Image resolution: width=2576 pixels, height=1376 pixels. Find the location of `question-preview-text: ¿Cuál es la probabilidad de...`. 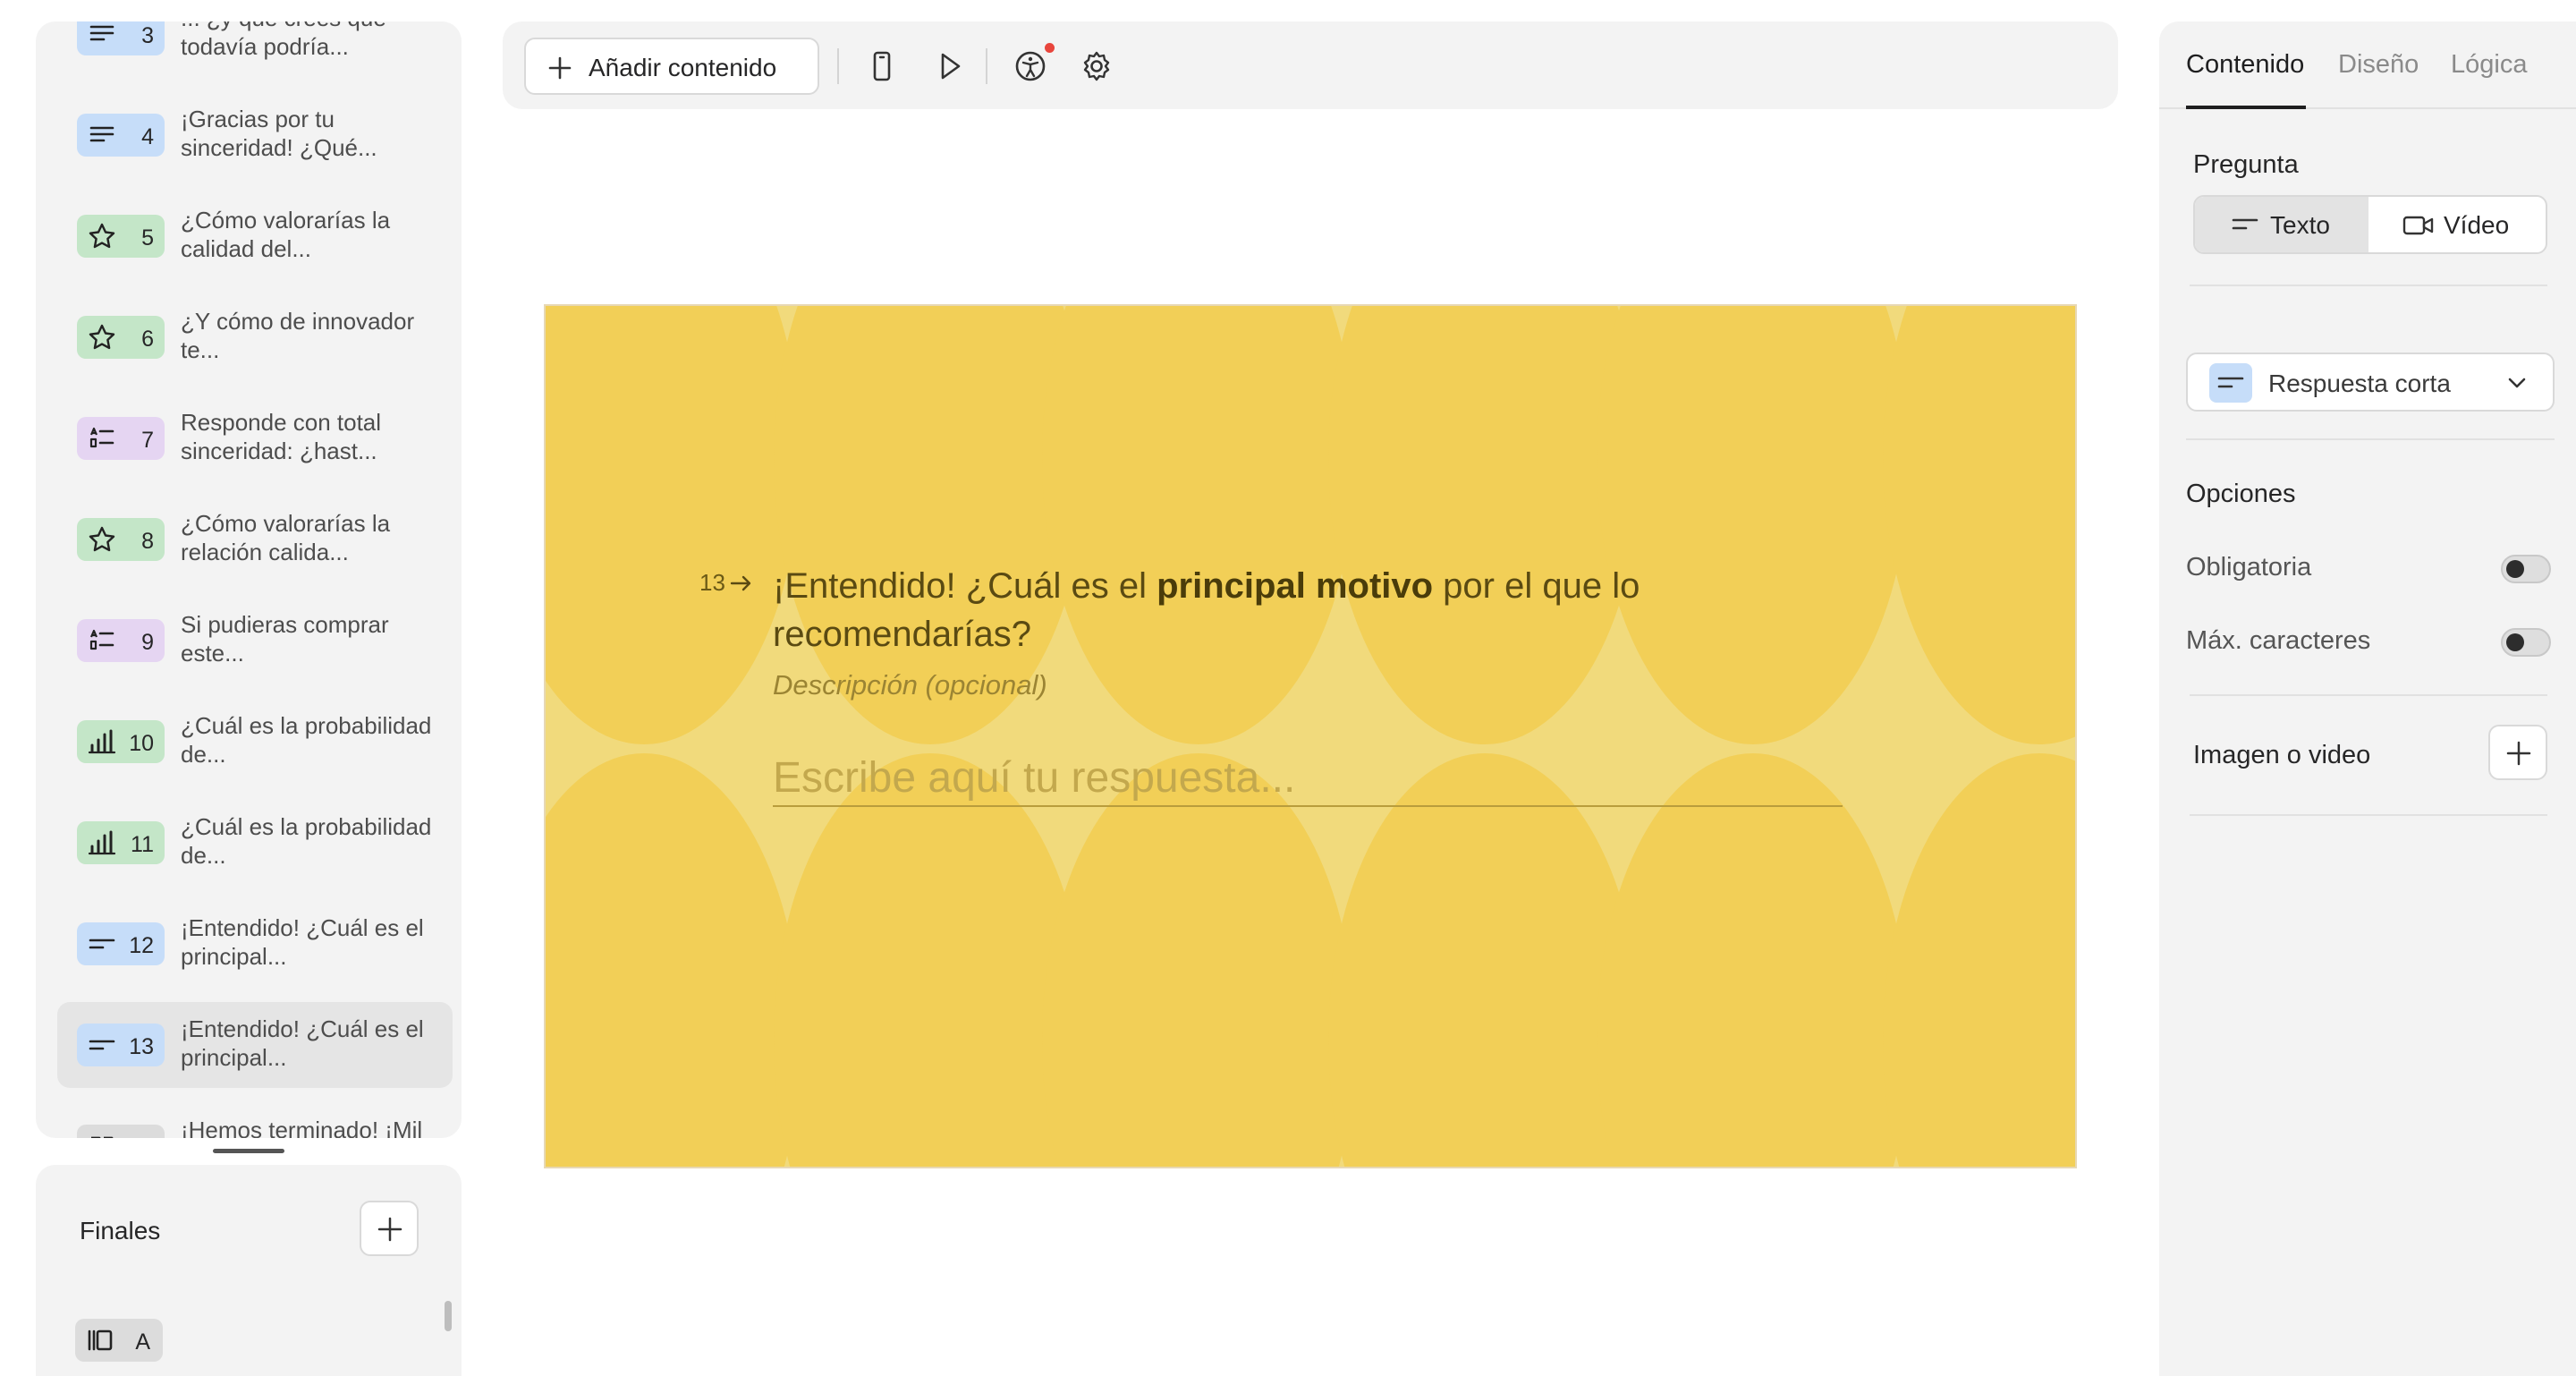

question-preview-text: ¿Cuál es la probabilidad de... is located at coordinates (306, 740).